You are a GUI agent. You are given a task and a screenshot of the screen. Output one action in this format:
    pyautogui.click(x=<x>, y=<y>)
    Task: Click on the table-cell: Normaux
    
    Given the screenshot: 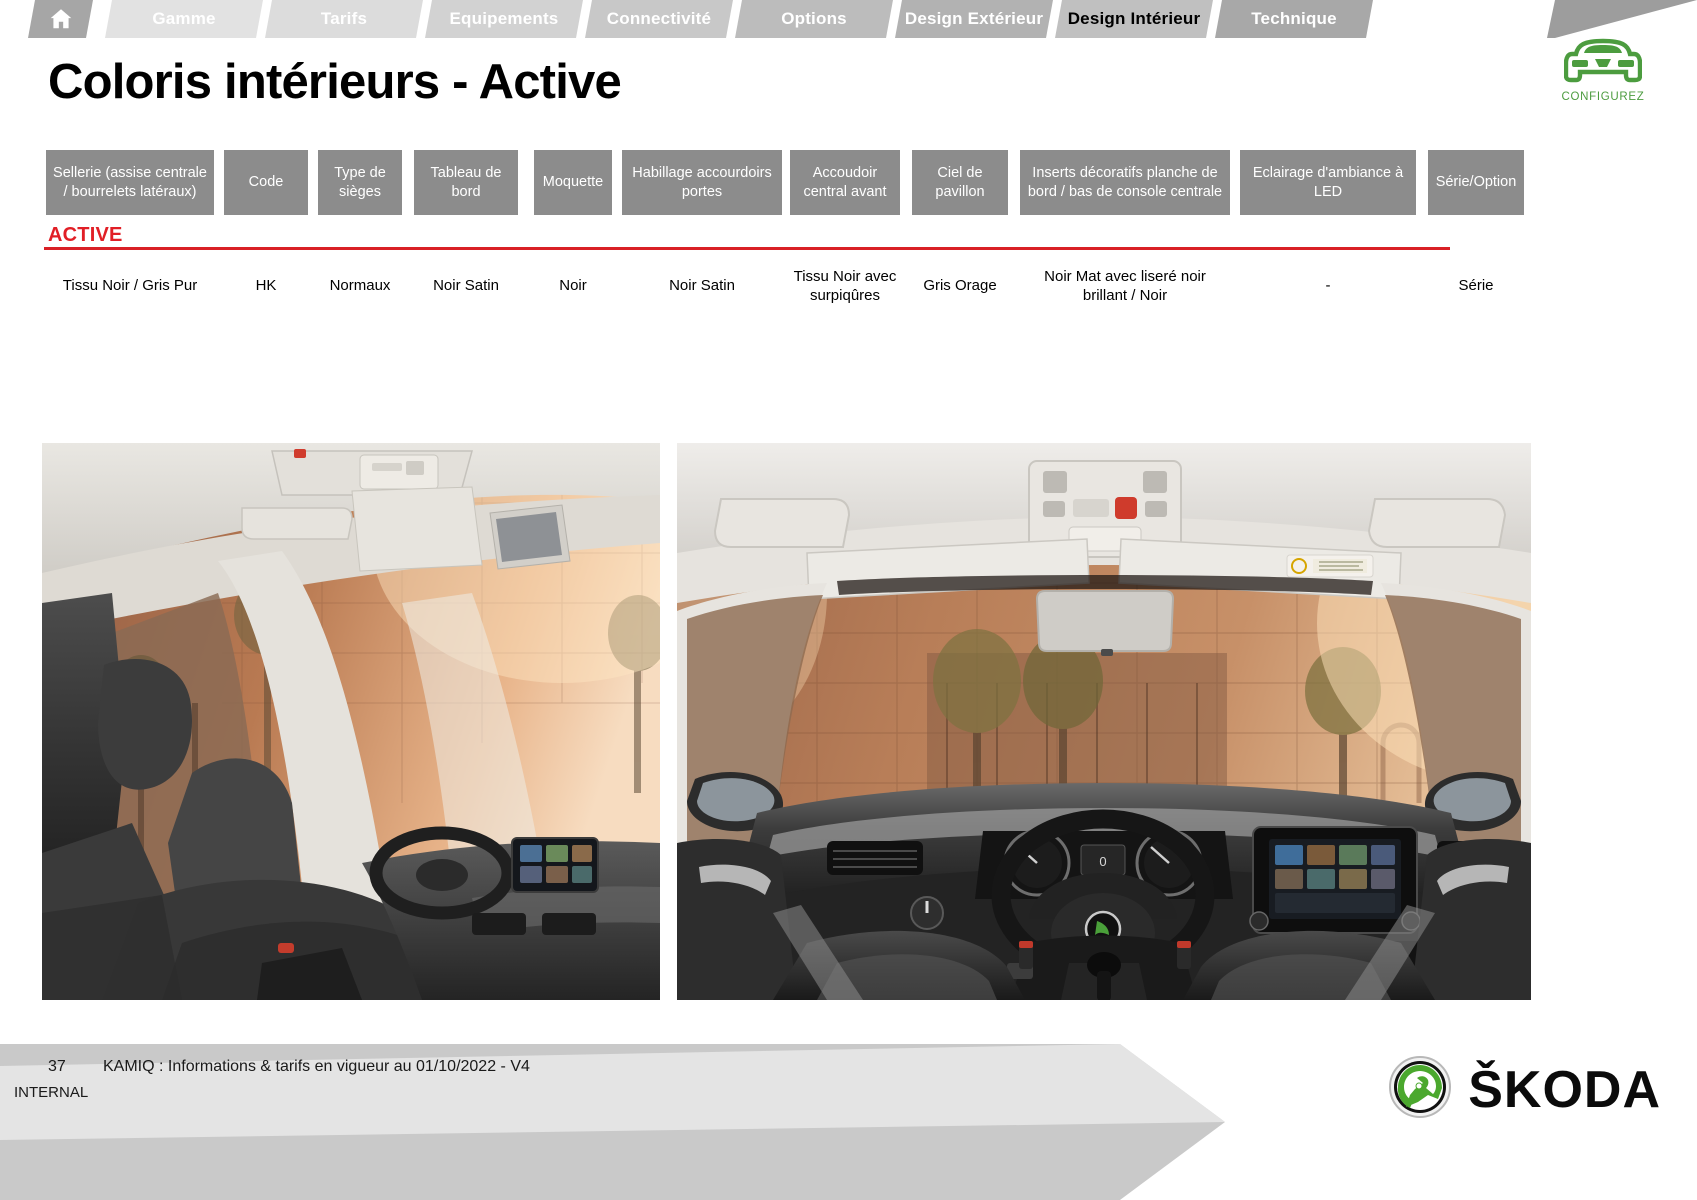 What is the action you would take?
    pyautogui.click(x=360, y=286)
    